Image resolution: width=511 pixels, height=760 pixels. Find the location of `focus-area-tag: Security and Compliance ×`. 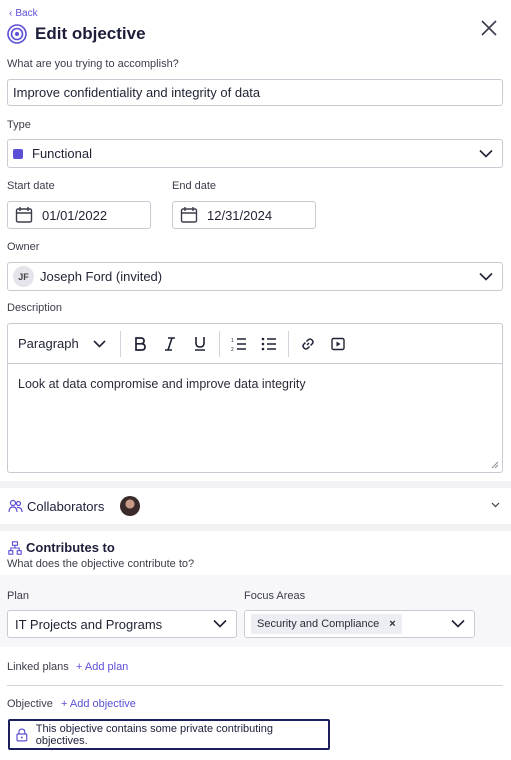

focus-area-tag: Security and Compliance × is located at coordinates (326, 624).